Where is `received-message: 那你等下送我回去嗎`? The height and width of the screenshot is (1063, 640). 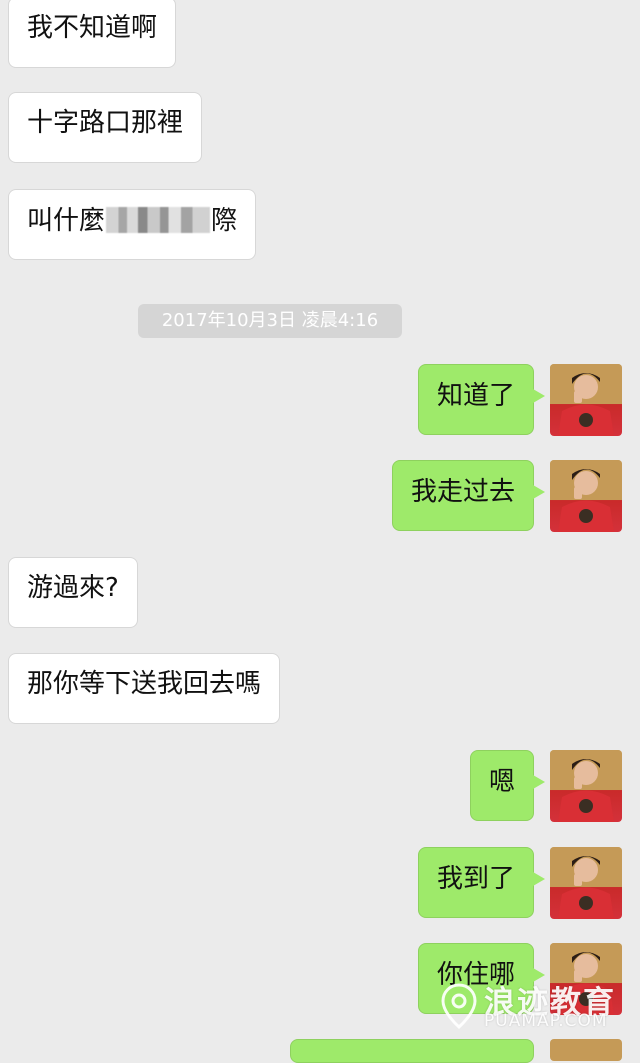
received-message: 那你等下送我回去嗎 is located at coordinates (144, 688).